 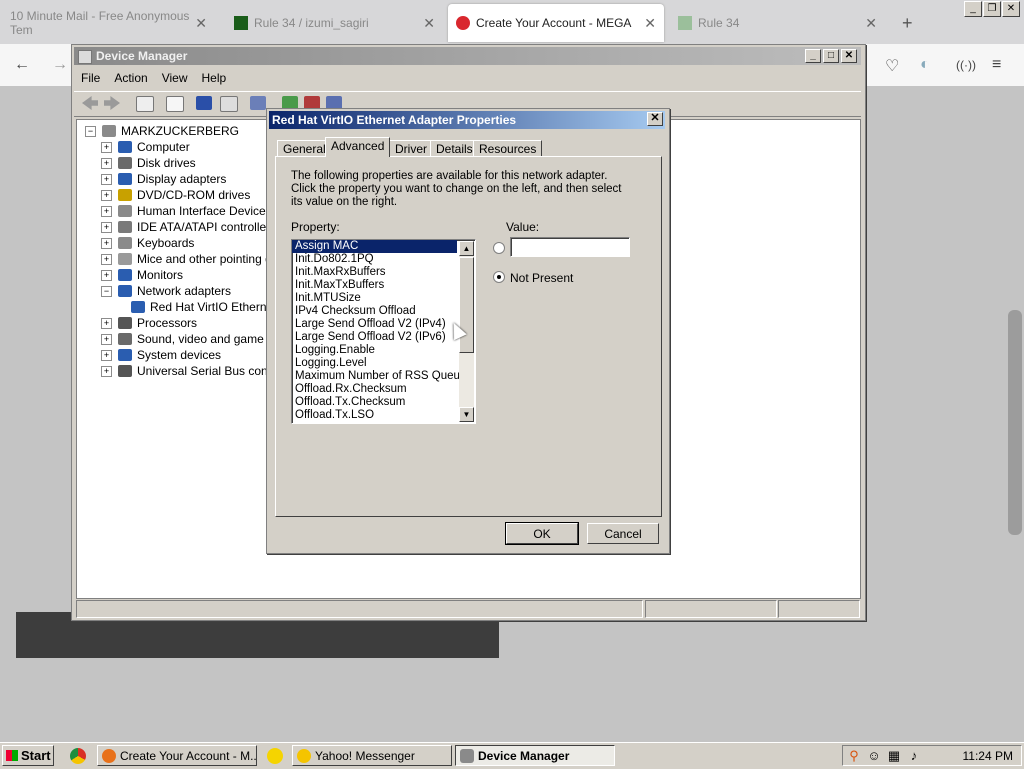 I want to click on menu-view: View, so click(x=175, y=78).